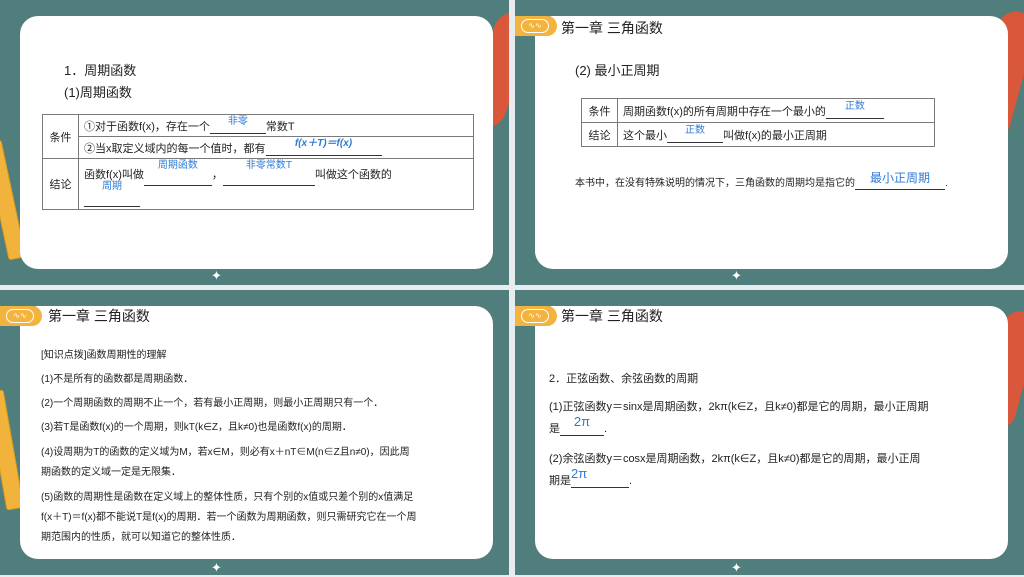  Describe the element at coordinates (258, 136) in the screenshot. I see `table-row: 条件 ①对于函数f(x)，存在一个 非零 常数T` at that location.